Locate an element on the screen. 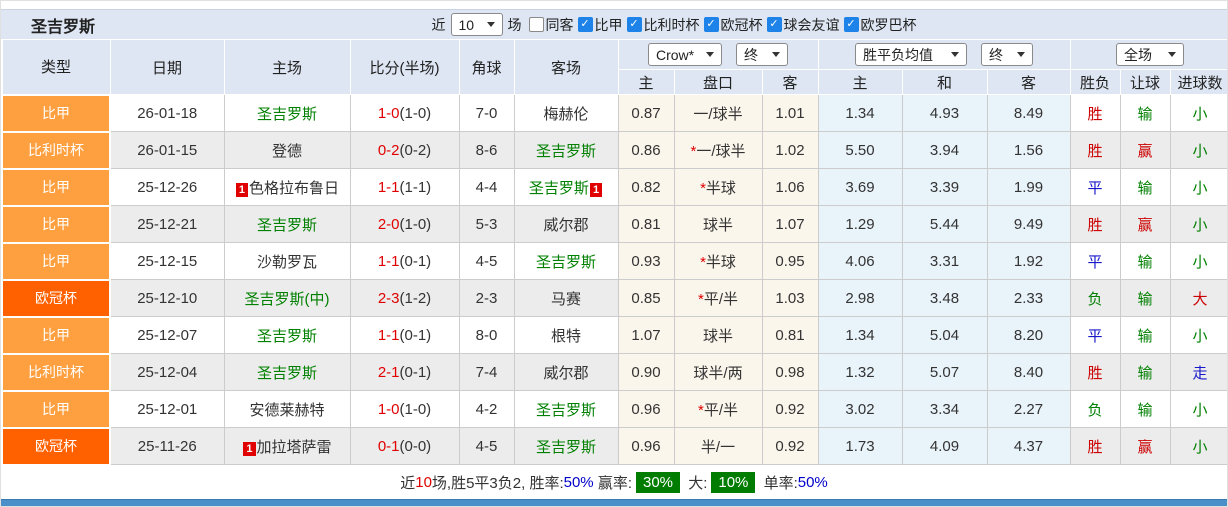 This screenshot has width=1228, height=507. filter-item: 同客 is located at coordinates (551, 25).